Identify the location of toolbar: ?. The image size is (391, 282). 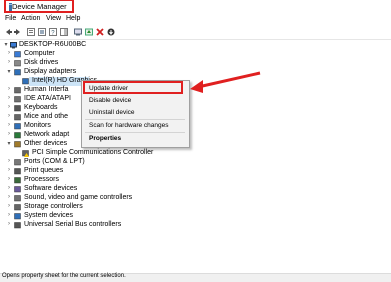
(195, 33).